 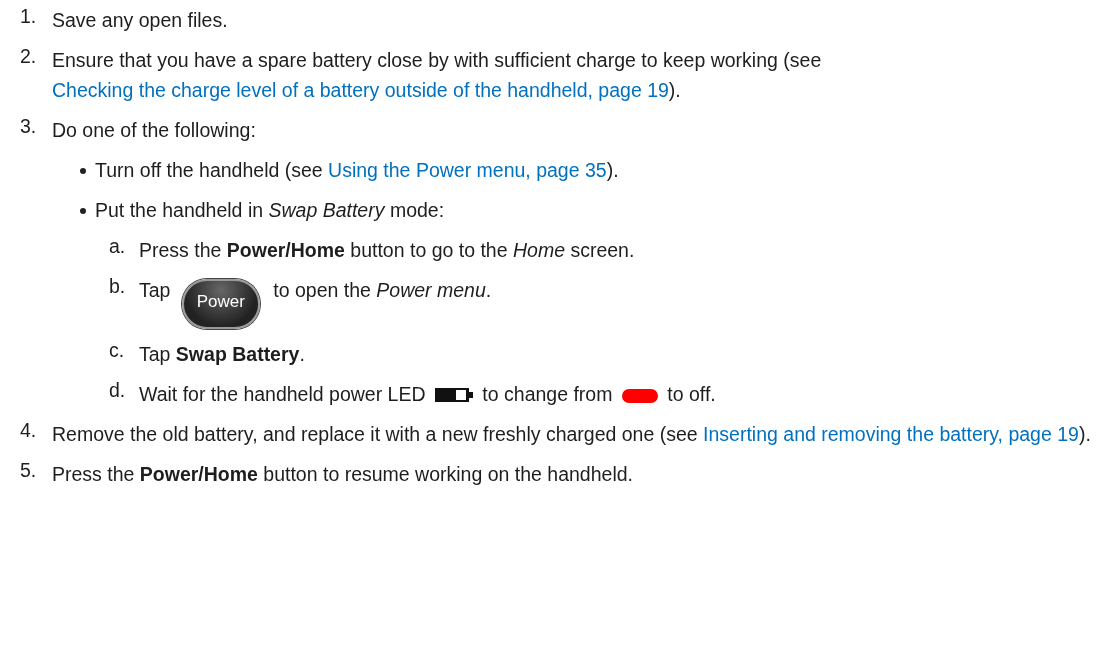 I want to click on link: Checking the charge level of a battery outside of the handheld, page 19, so click(x=360, y=90).